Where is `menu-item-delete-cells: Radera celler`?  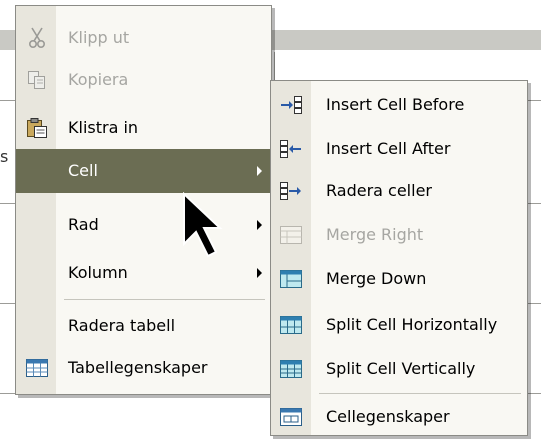
menu-item-delete-cells: Radera celler is located at coordinates (399, 191).